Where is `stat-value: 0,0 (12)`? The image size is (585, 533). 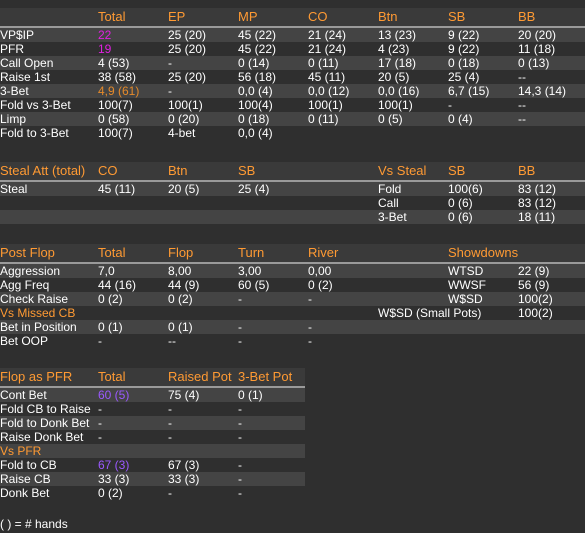
stat-value: 0,0 (12) is located at coordinates (329, 91).